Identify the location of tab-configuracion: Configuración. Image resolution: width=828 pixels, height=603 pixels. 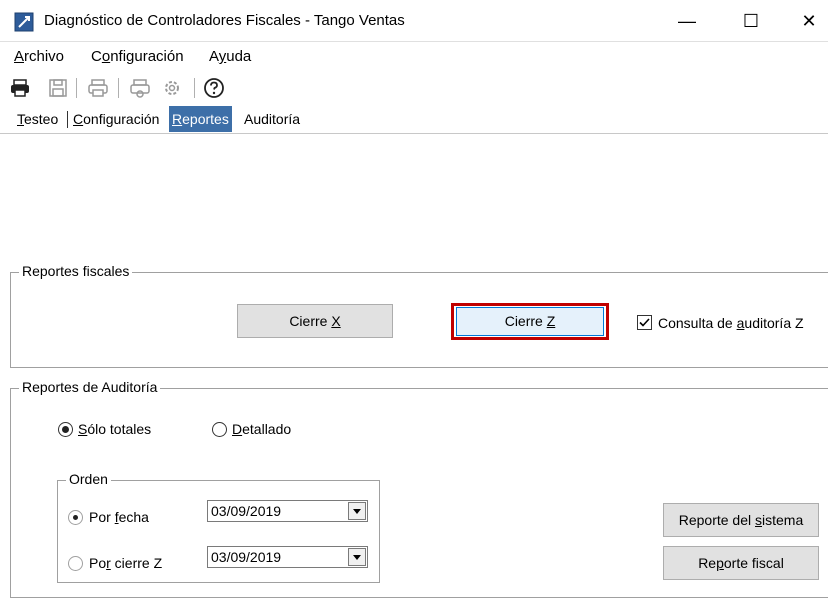
(116, 119).